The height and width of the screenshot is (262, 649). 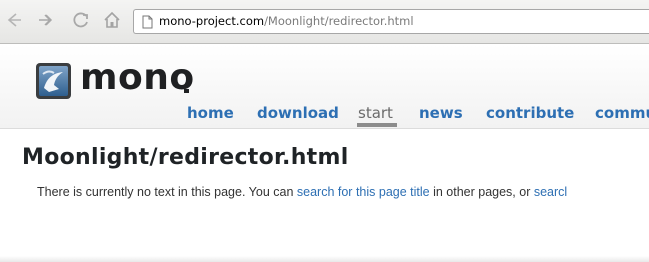 I want to click on reload-icon, so click(x=81, y=20).